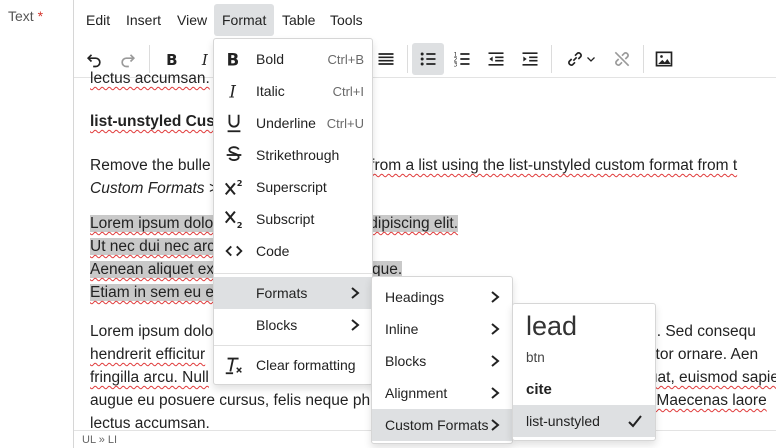  Describe the element at coordinates (346, 20) in the screenshot. I see `menu-tools: Tools` at that location.